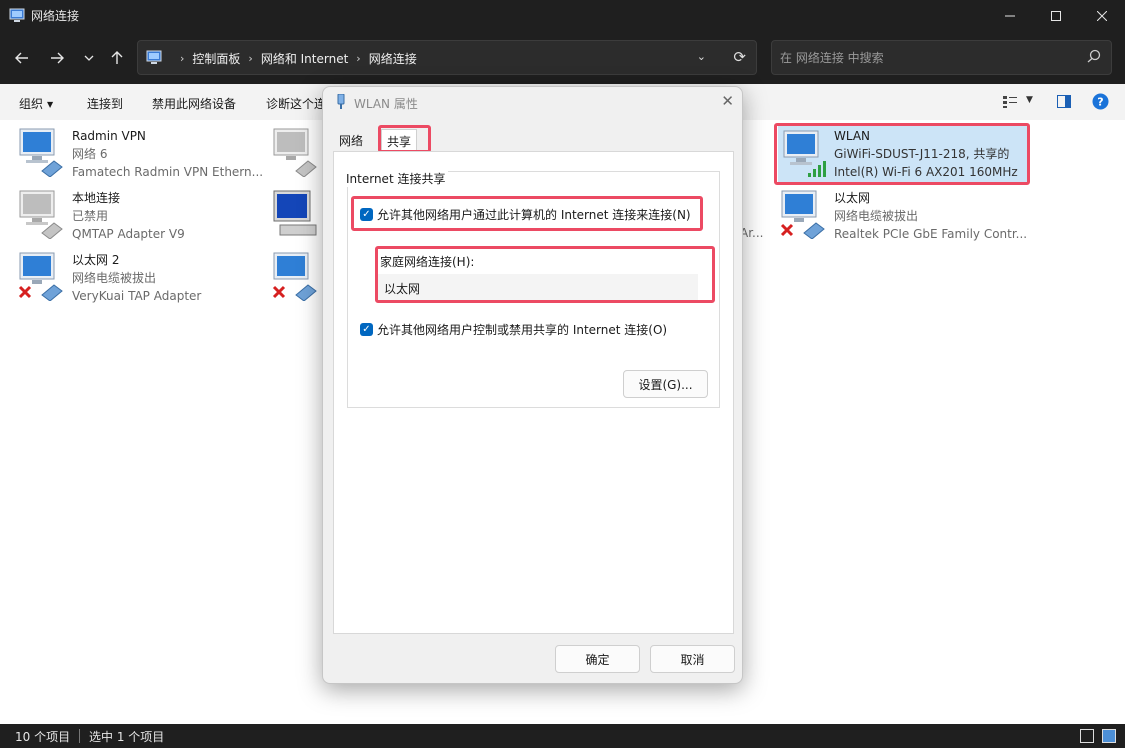  I want to click on back-button, so click(22, 58).